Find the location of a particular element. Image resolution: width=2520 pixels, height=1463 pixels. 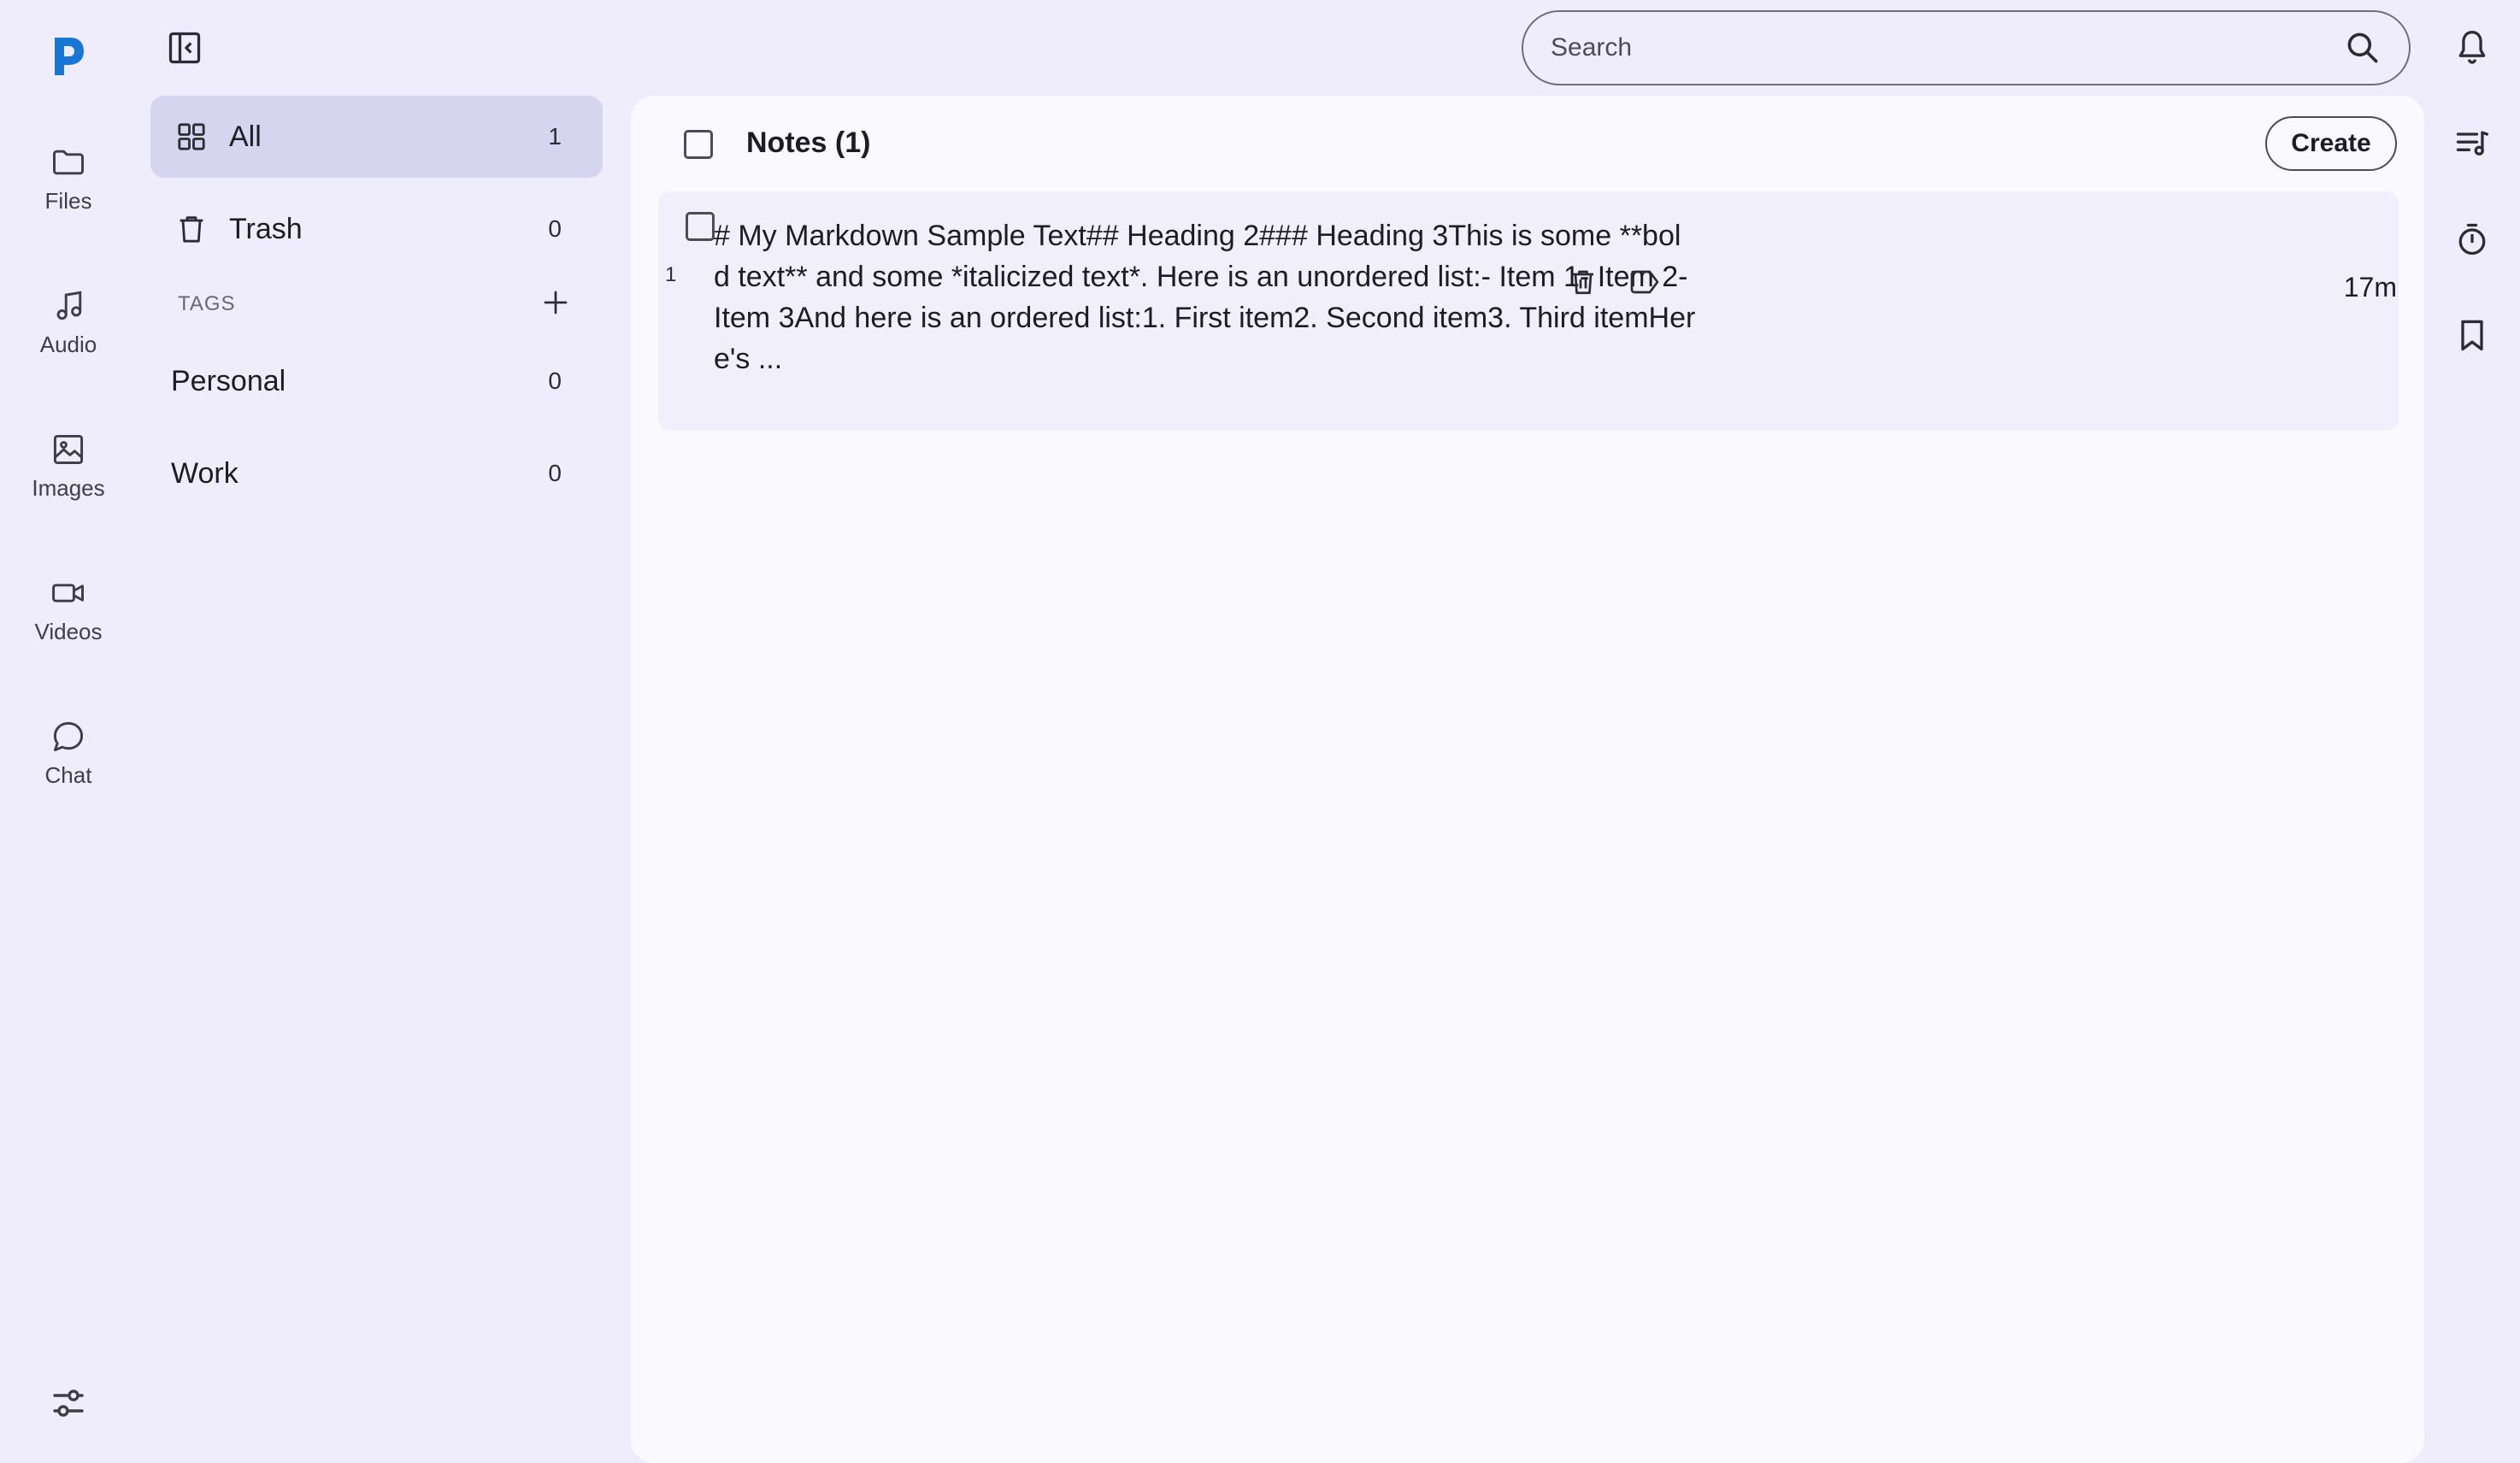

note-timestamp: 17m is located at coordinates (2370, 287).